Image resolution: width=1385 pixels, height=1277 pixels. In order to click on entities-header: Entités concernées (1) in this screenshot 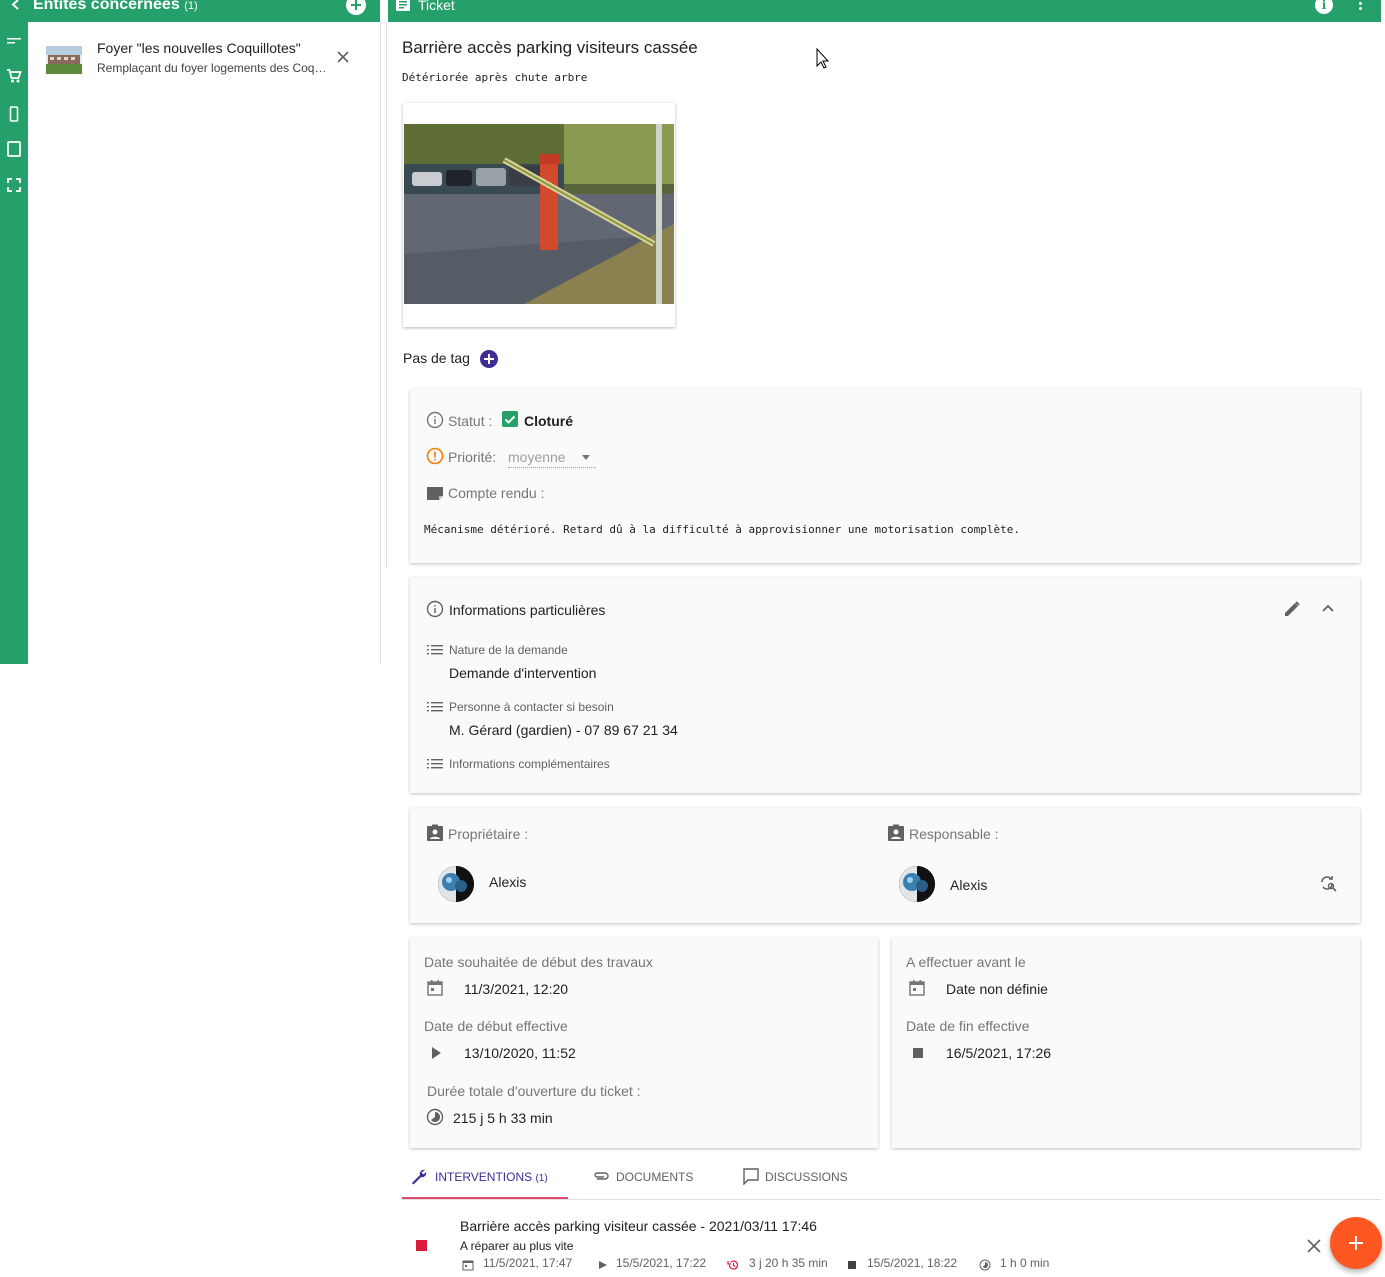, I will do `click(195, 11)`.